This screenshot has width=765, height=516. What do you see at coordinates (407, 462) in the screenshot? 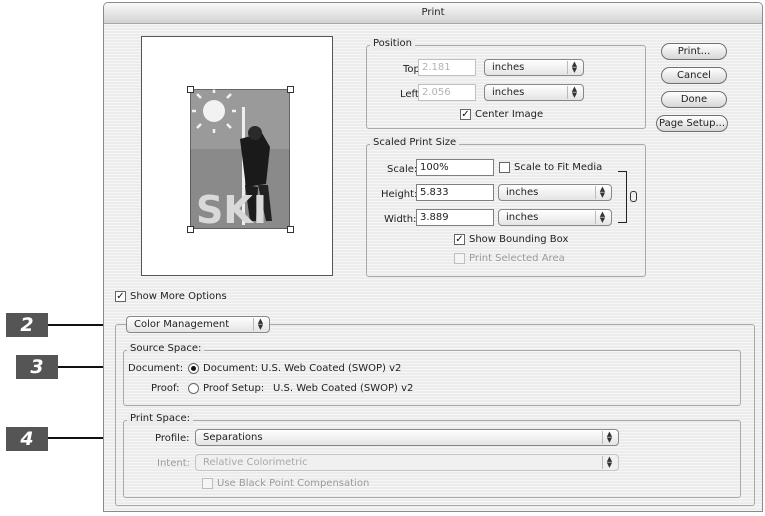
I see `intent-popup: Relative Colorimetric ▲ ▼` at bounding box center [407, 462].